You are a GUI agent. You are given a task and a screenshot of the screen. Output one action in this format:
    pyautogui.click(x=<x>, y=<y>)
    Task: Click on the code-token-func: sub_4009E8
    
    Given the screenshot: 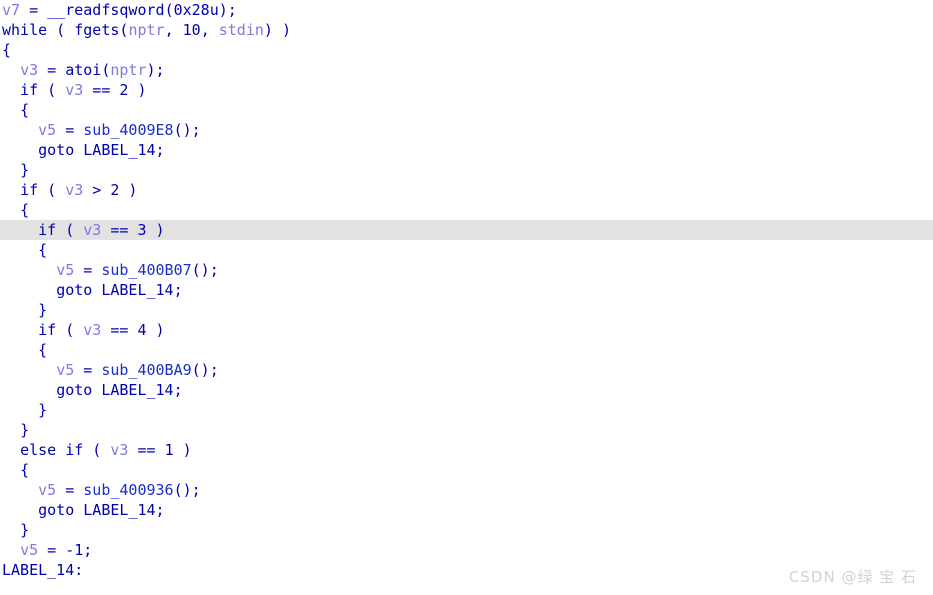 What is the action you would take?
    pyautogui.click(x=128, y=130)
    